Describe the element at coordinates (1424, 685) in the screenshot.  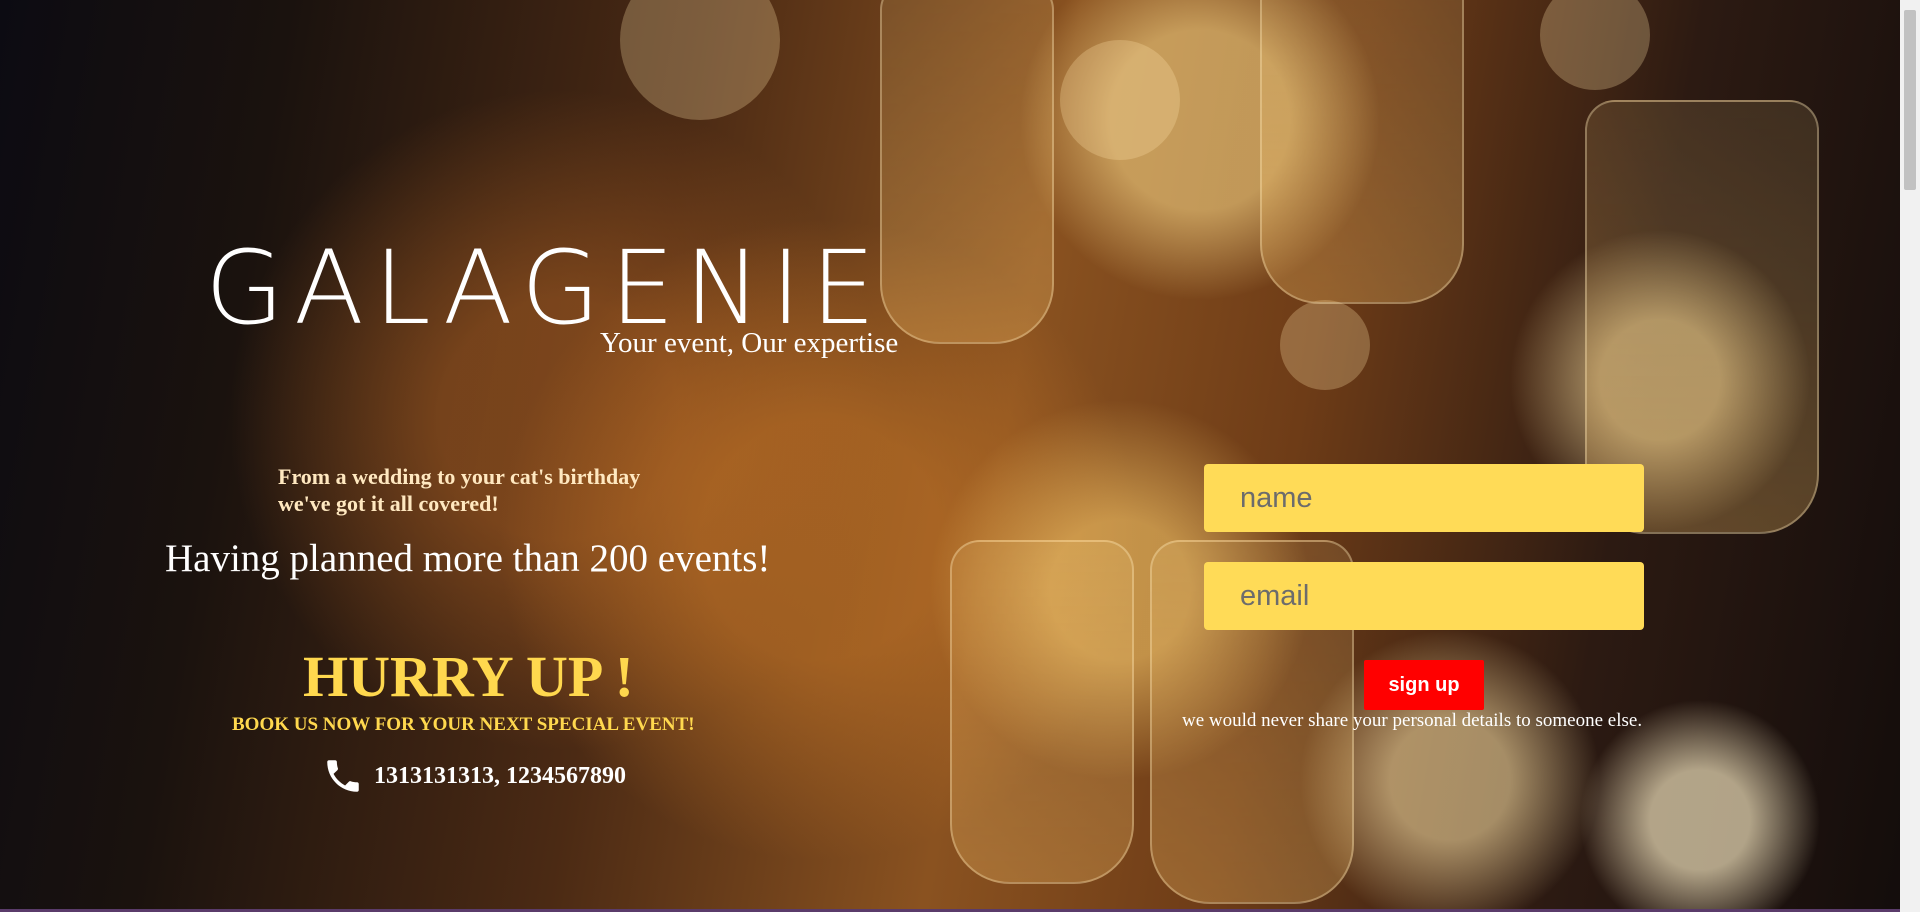
I see `sign-up-button: sign up` at that location.